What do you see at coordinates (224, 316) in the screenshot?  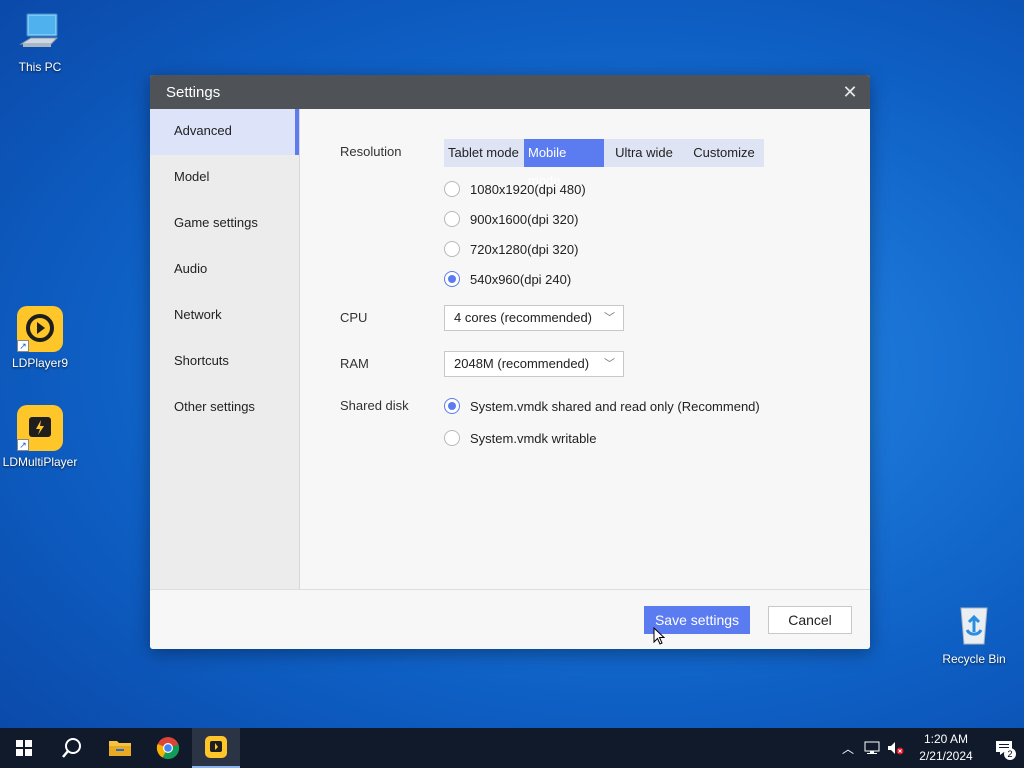 I see `sidebar-item-network: Network` at bounding box center [224, 316].